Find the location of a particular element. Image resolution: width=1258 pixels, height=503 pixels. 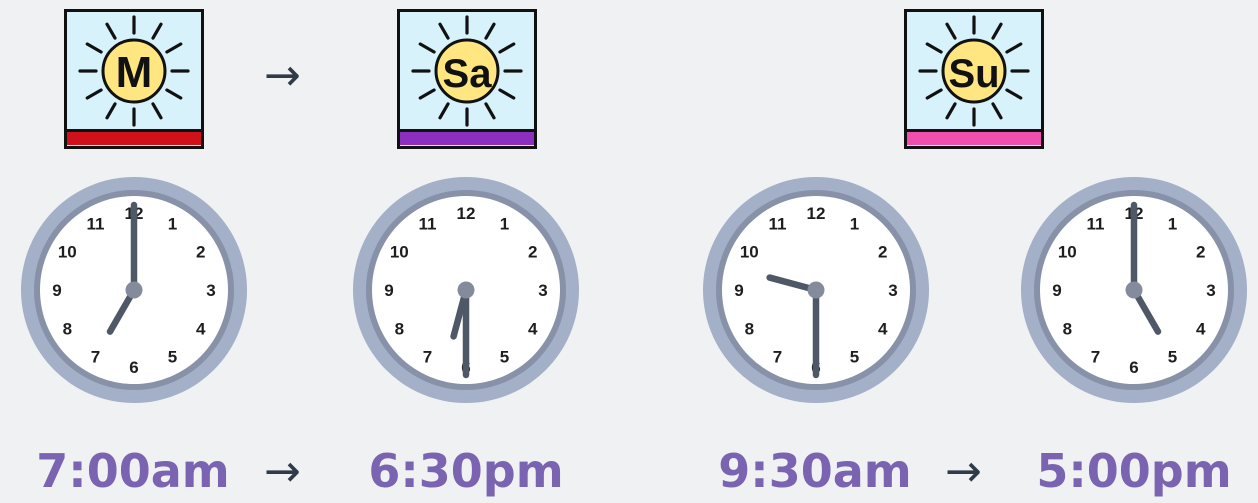

clock-monday-start: 121234567891011 is located at coordinates (134, 290).